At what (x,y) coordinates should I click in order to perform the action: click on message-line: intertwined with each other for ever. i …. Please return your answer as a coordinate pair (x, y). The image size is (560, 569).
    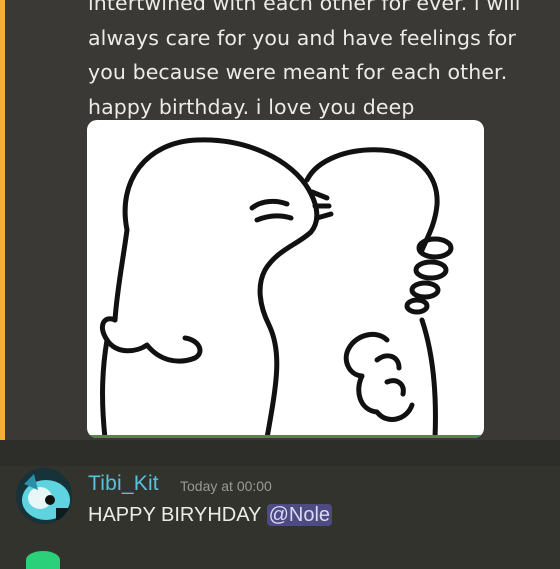
    Looking at the image, I should click on (304, 7).